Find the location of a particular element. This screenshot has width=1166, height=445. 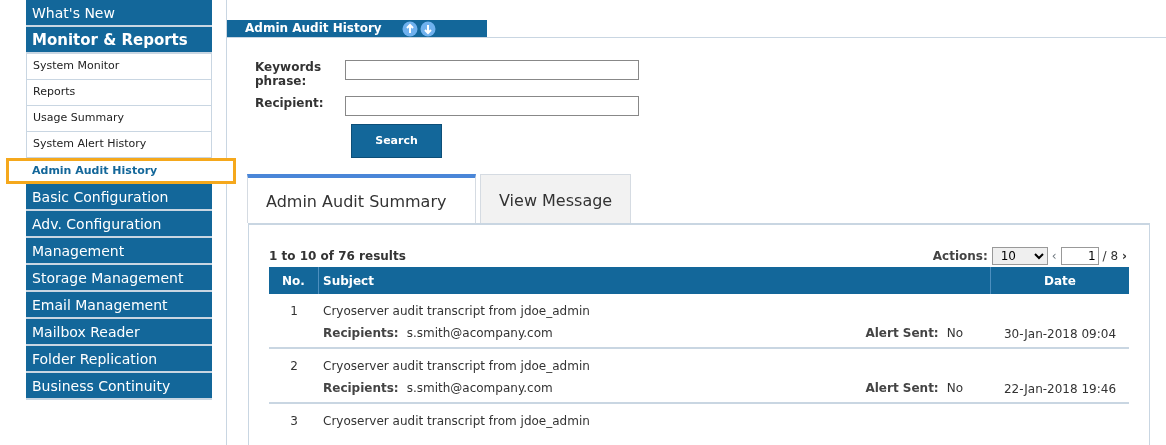

page-input: 1 is located at coordinates (1079, 256).